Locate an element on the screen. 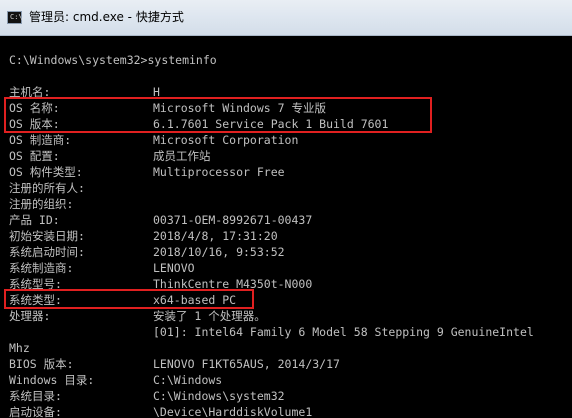 This screenshot has height=418, width=572. info-label: 初始安装日期: is located at coordinates (47, 236).